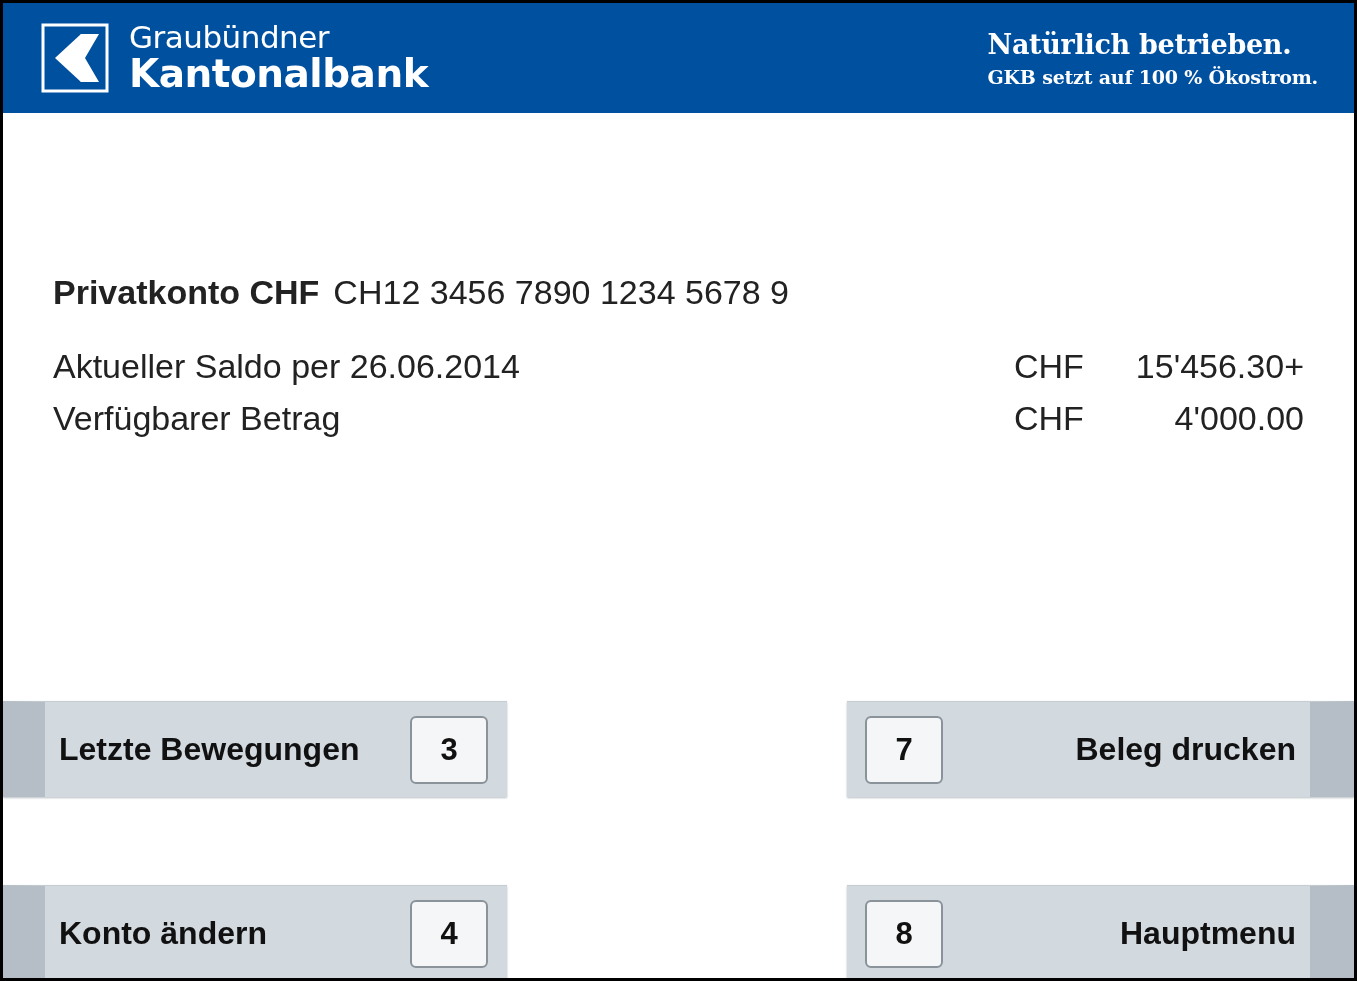 The image size is (1357, 981). What do you see at coordinates (279, 74) in the screenshot?
I see `bank-name: Kantonalbank` at bounding box center [279, 74].